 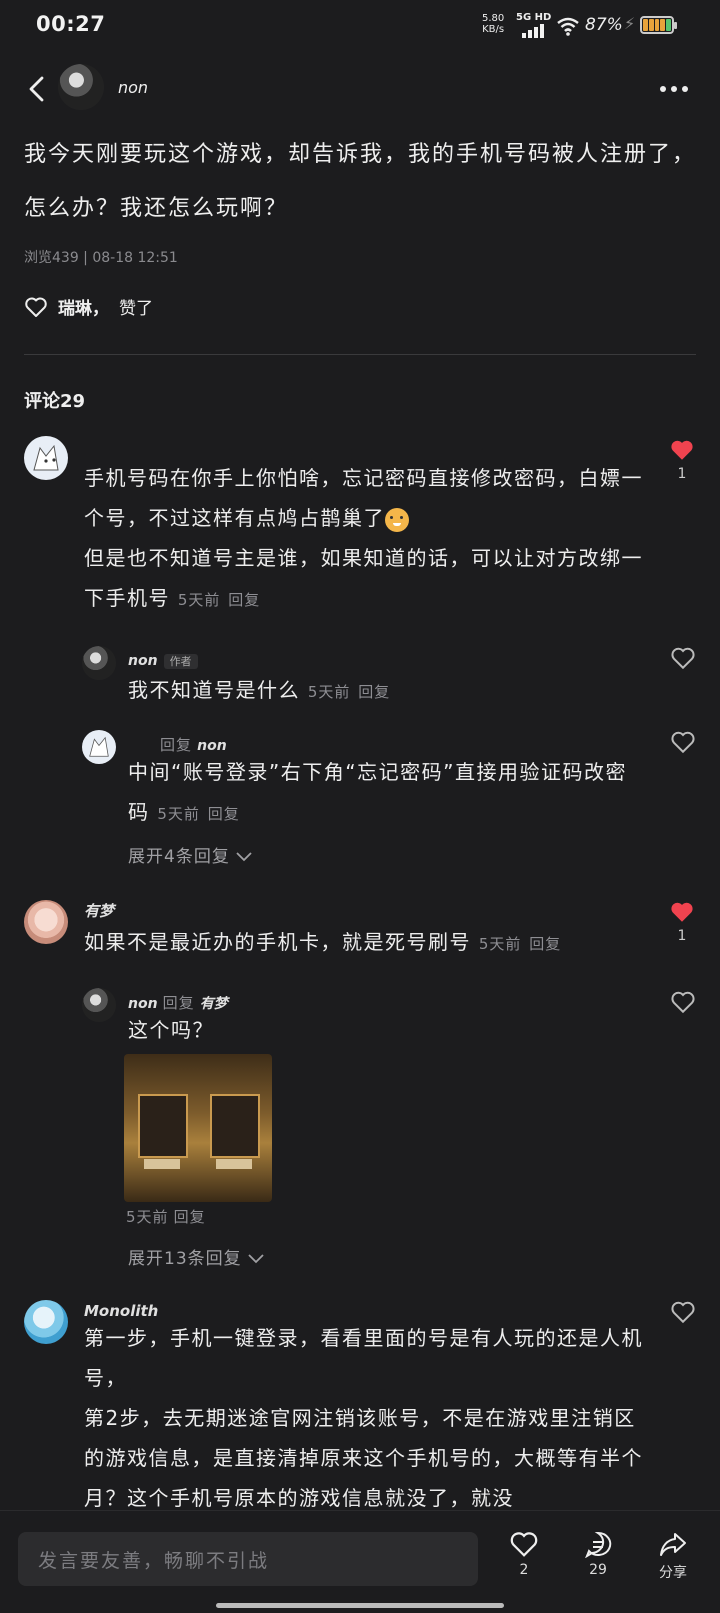 I want to click on battery-percent: 87%, so click(x=604, y=25).